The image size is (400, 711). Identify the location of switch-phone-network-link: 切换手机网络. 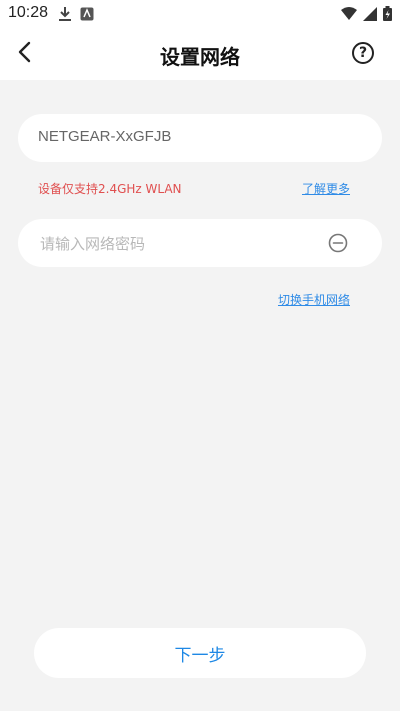
(314, 299).